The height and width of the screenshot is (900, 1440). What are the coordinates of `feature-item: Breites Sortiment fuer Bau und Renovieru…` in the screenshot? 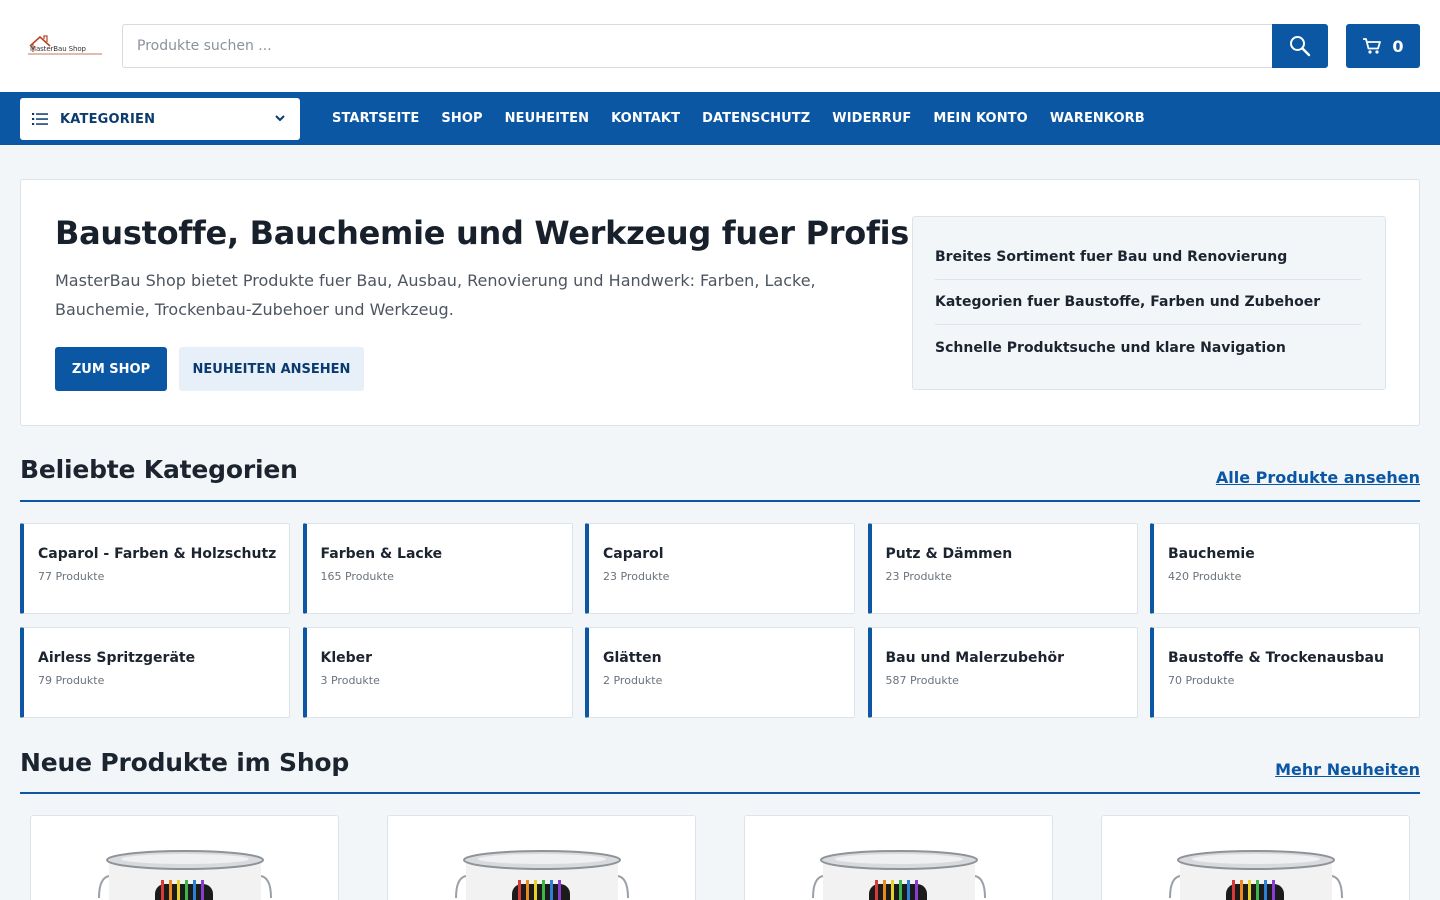 It's located at (1148, 257).